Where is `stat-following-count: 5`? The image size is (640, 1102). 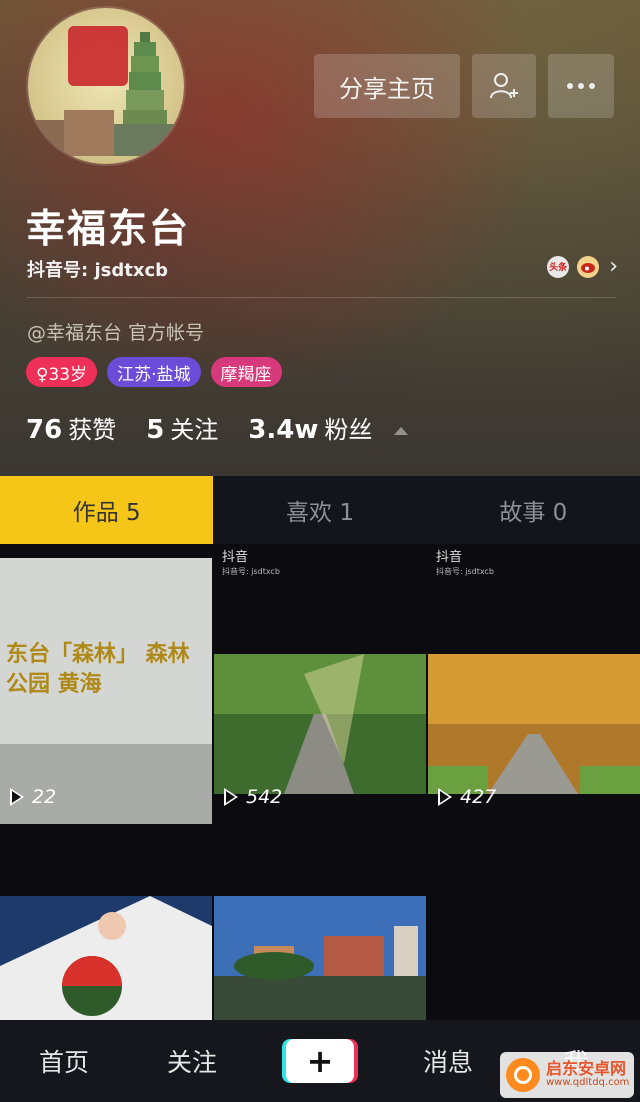 stat-following-count: 5 is located at coordinates (155, 430).